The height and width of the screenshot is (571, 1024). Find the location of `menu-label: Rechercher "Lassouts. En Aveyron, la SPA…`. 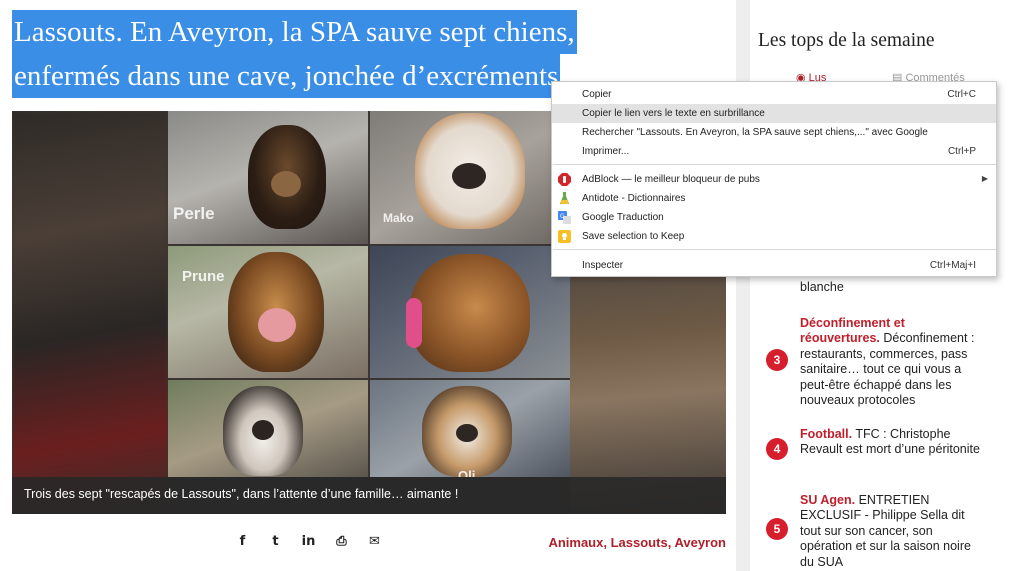

menu-label: Rechercher "Lassouts. En Aveyron, la SPA… is located at coordinates (755, 132).